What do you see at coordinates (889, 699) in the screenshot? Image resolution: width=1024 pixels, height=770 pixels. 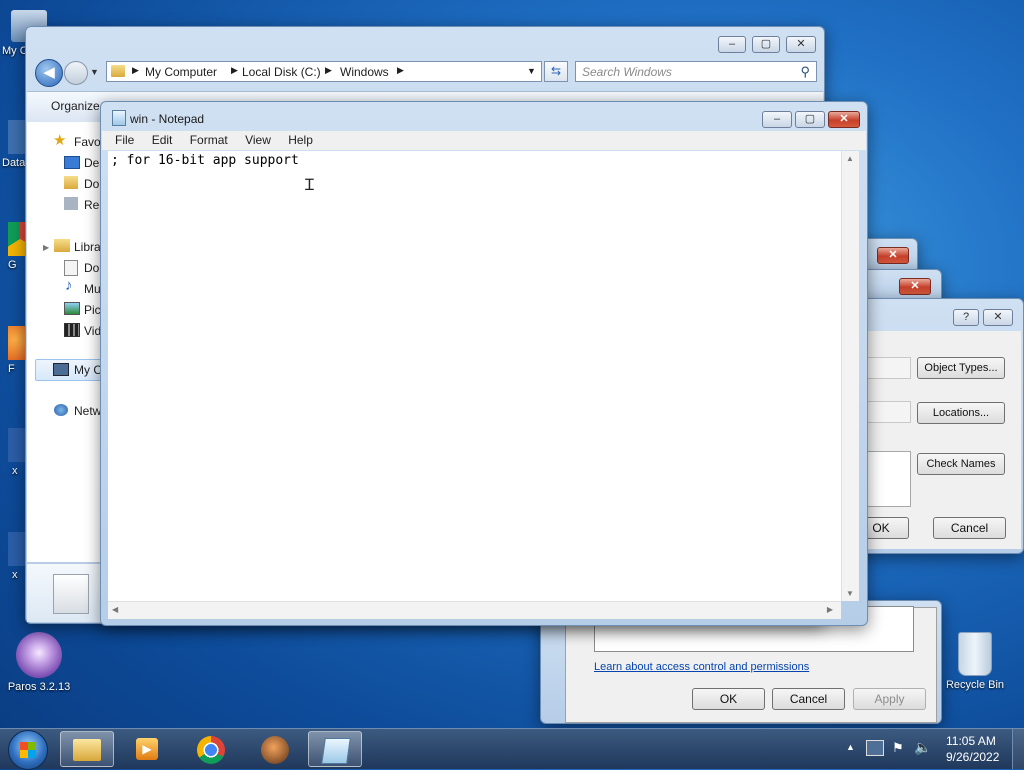 I see `permissions-apply-button: Apply` at bounding box center [889, 699].